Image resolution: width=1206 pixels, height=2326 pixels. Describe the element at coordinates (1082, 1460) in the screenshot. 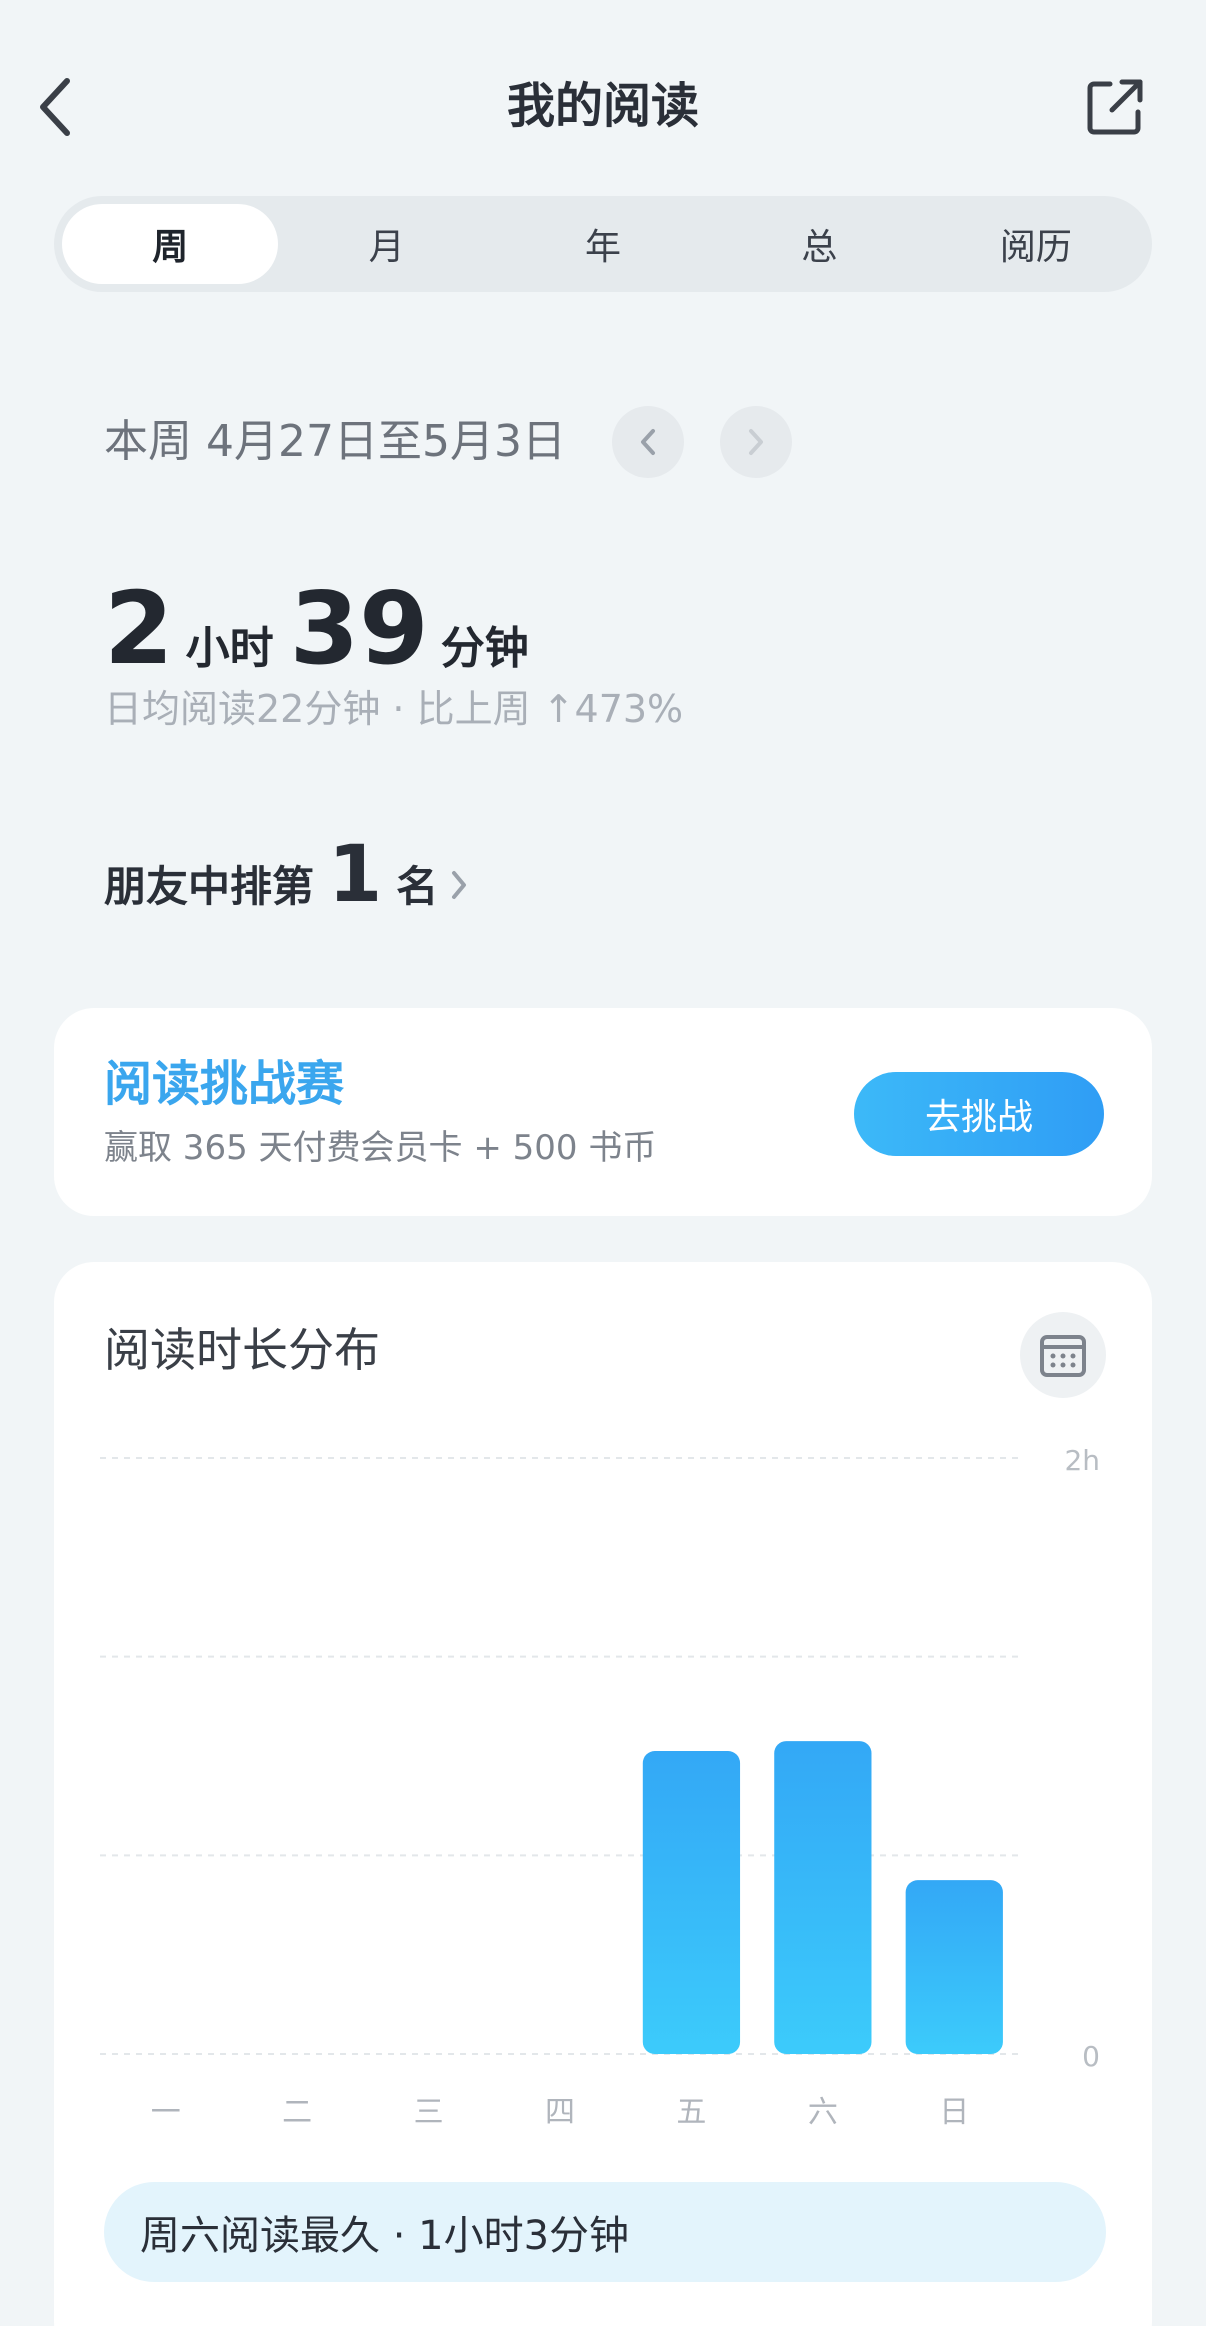

I see `y-tick-label-max: 2h` at that location.